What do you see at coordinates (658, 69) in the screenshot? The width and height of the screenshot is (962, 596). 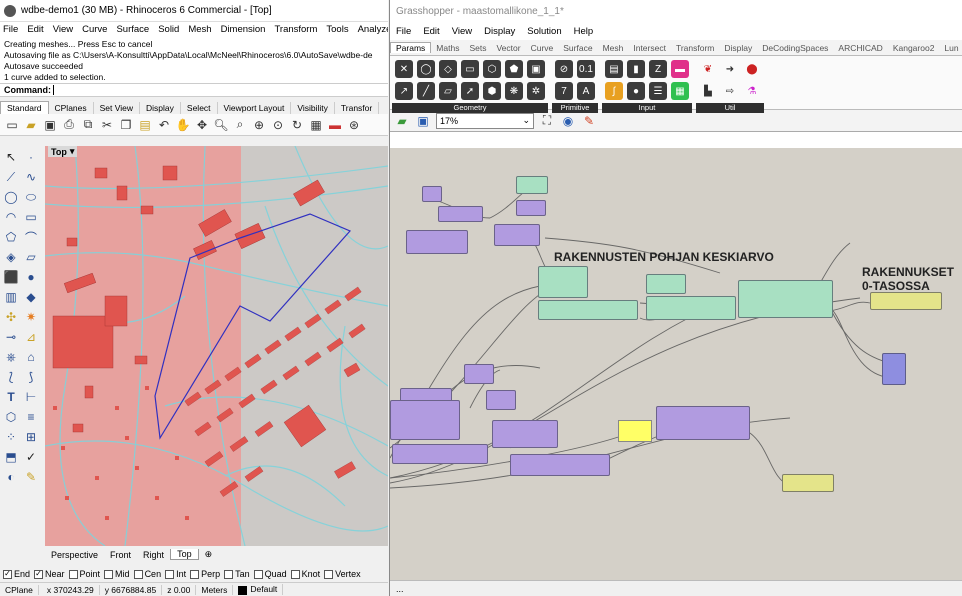 I see `slider-icon: Z` at bounding box center [658, 69].